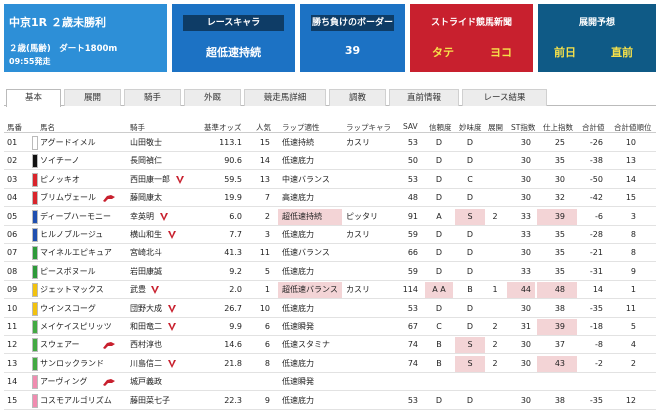 Image resolution: width=660 pixels, height=419 pixels. I want to click on cell-rank: 9, so click(633, 271).